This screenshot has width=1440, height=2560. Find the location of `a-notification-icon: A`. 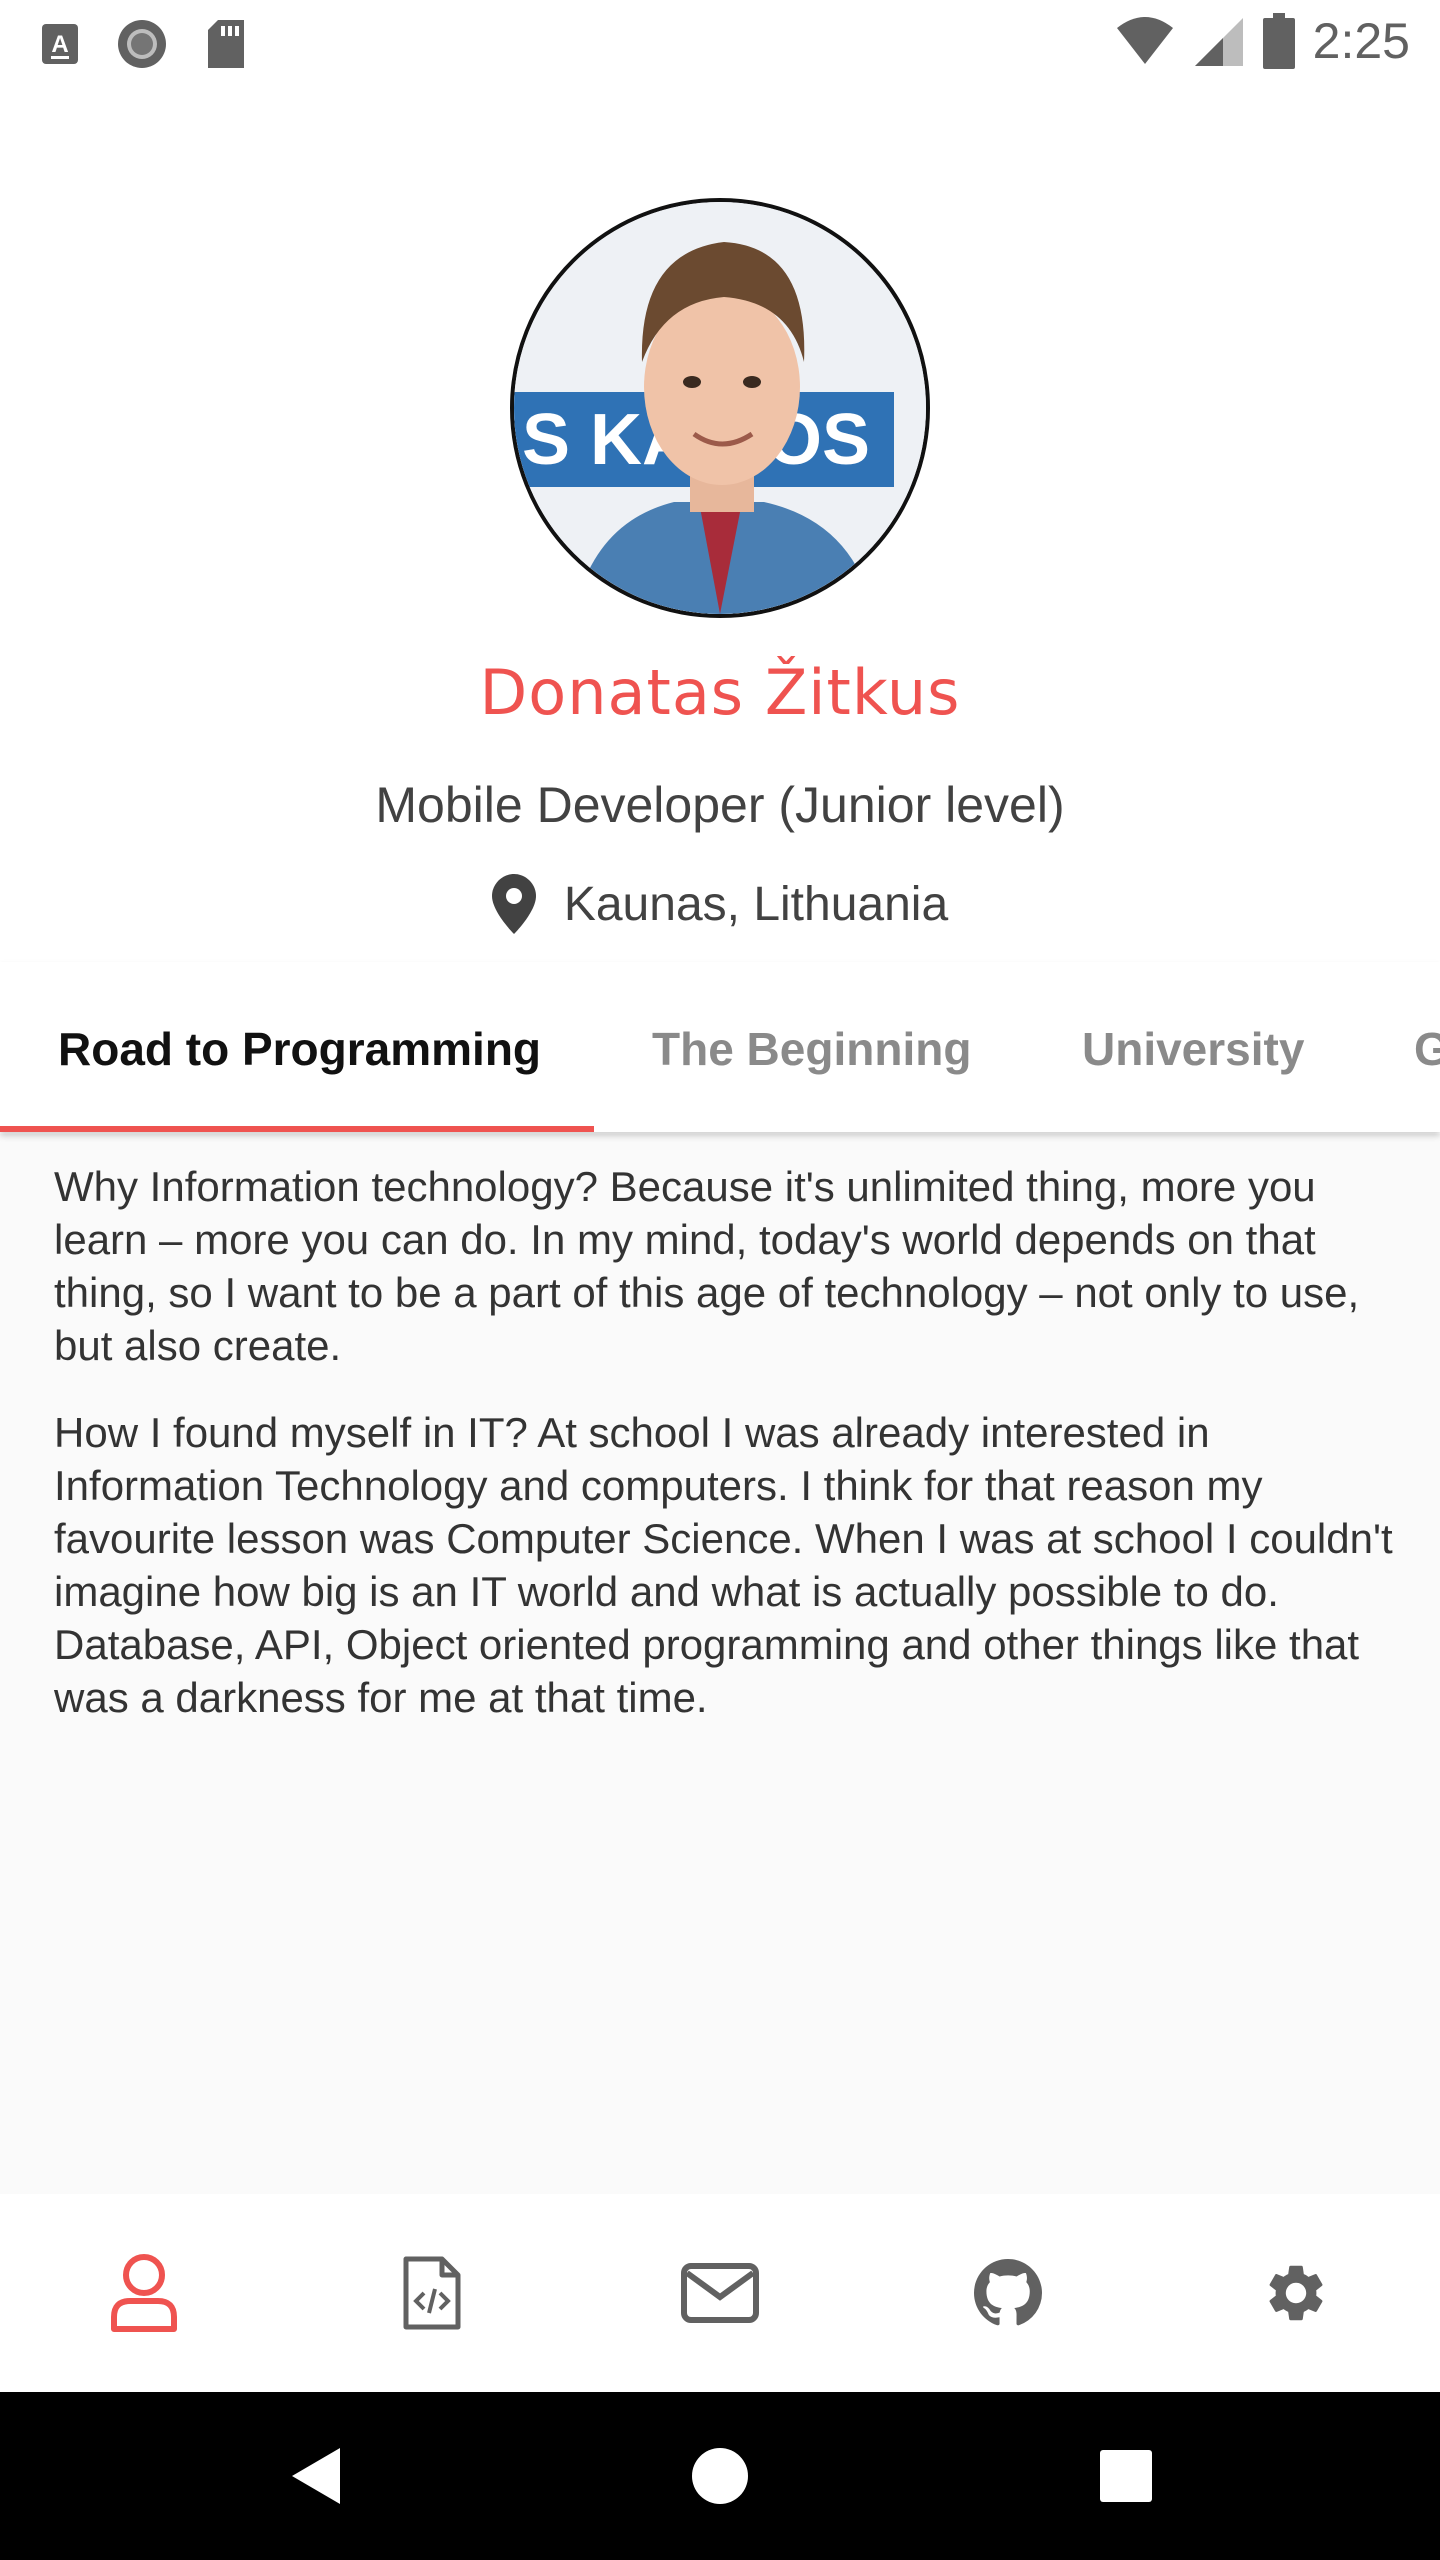

a-notification-icon: A is located at coordinates (60, 44).